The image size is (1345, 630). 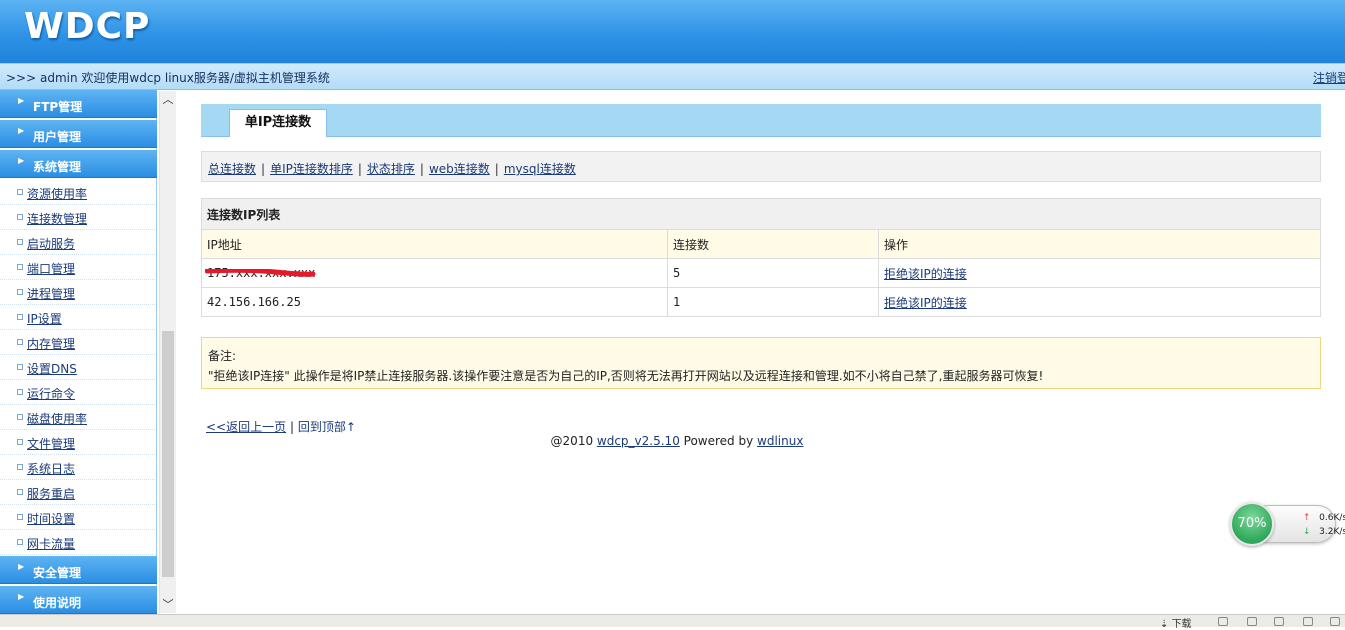 I want to click on sidebar-item-time-settings: 时间设置, so click(x=77, y=517).